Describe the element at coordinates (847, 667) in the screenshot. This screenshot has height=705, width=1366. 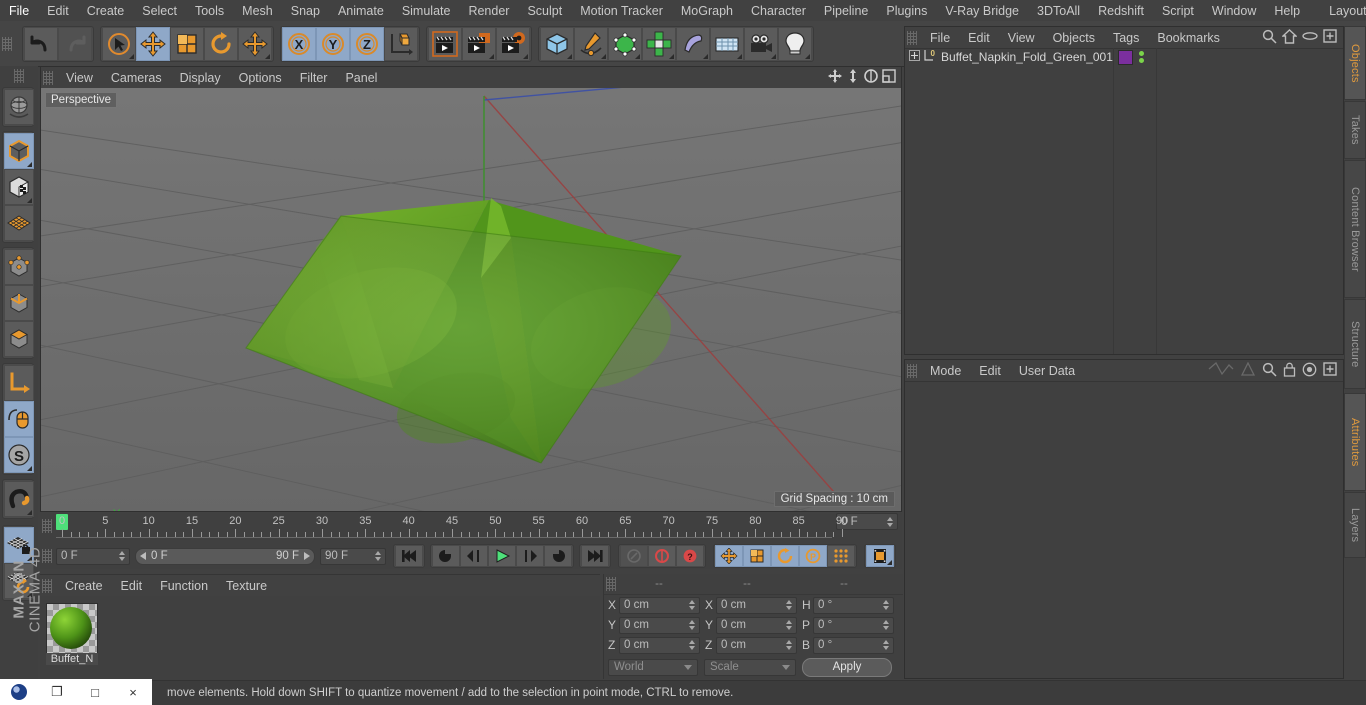
I see `apply-button: Apply` at that location.